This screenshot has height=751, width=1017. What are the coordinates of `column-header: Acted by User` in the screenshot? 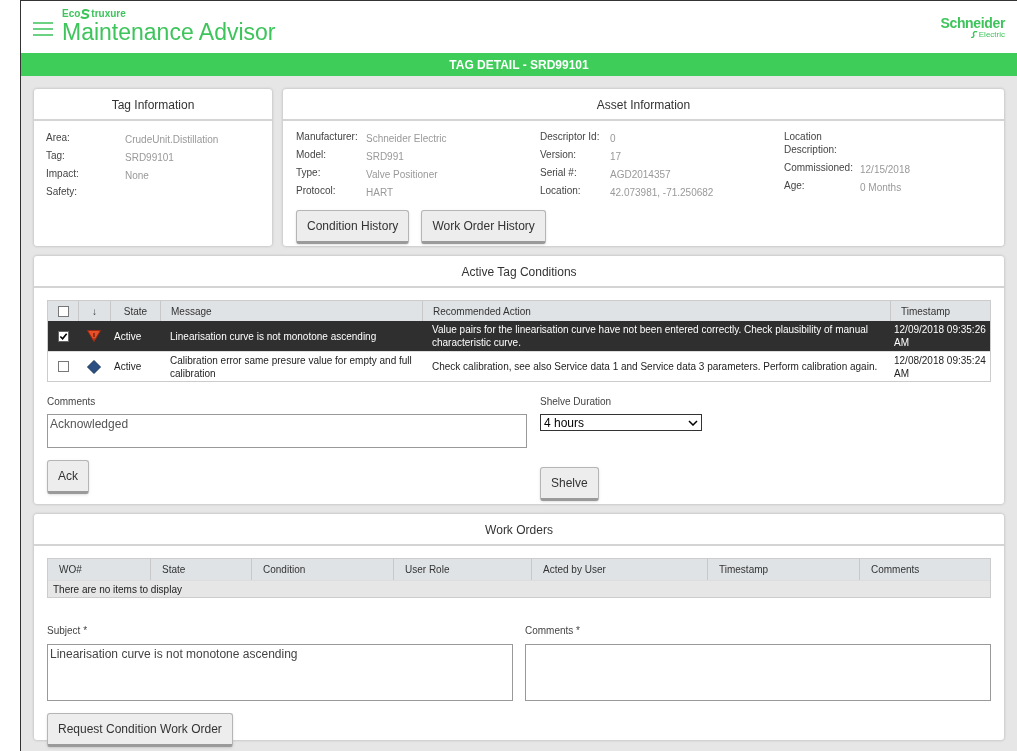 It's located at (574, 569).